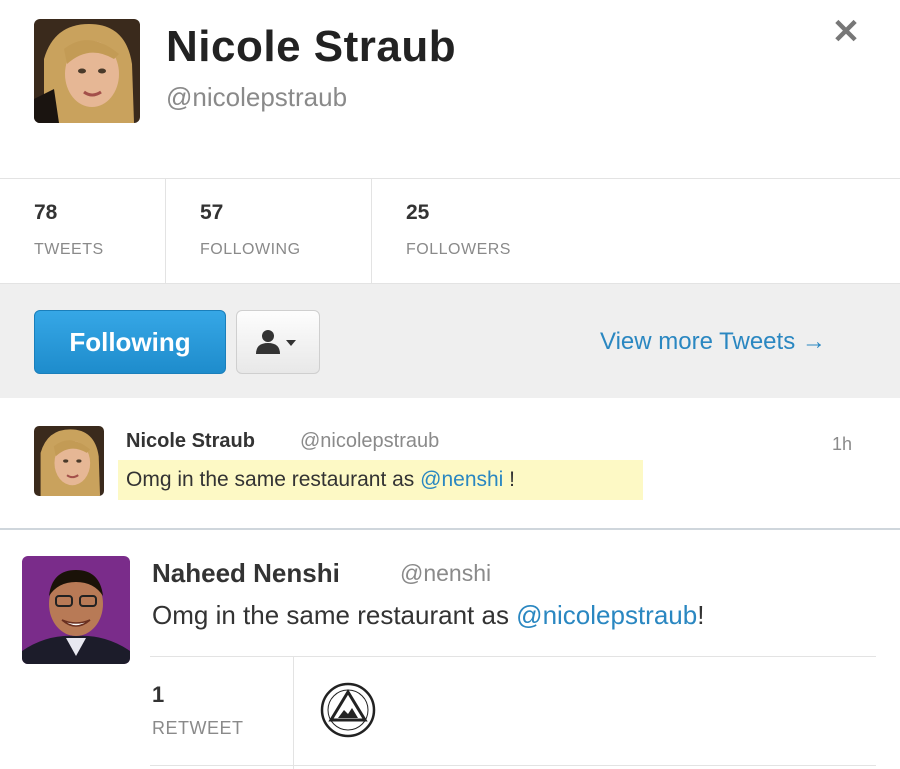  What do you see at coordinates (450, 341) in the screenshot?
I see `action-bar: Following View more Tweets →` at bounding box center [450, 341].